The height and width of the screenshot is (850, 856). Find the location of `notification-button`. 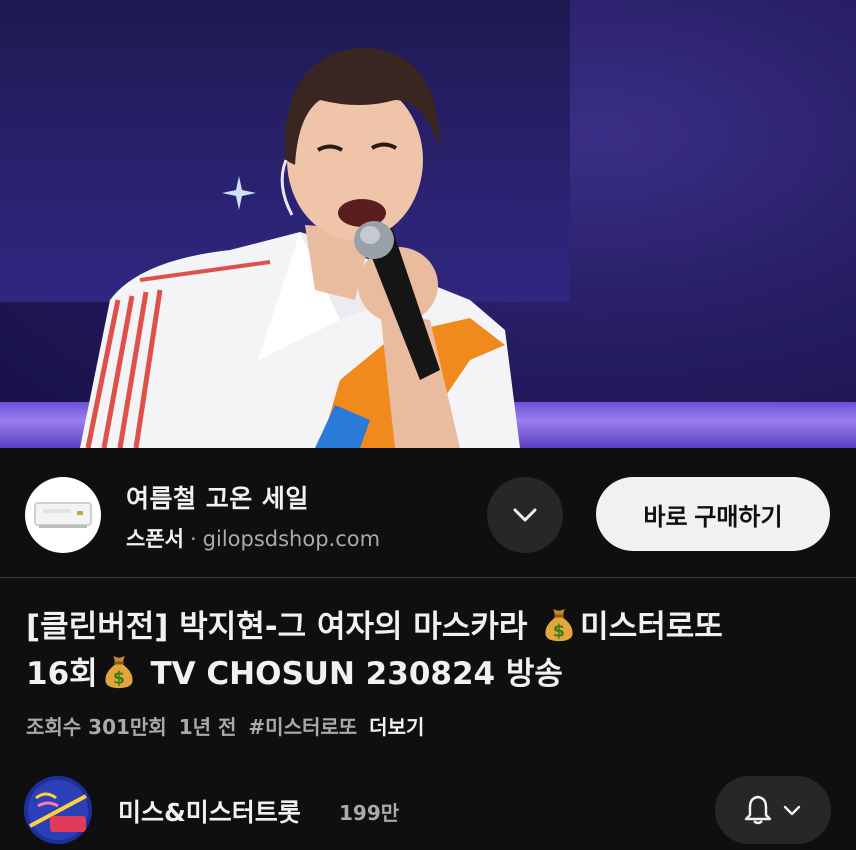

notification-button is located at coordinates (773, 810).